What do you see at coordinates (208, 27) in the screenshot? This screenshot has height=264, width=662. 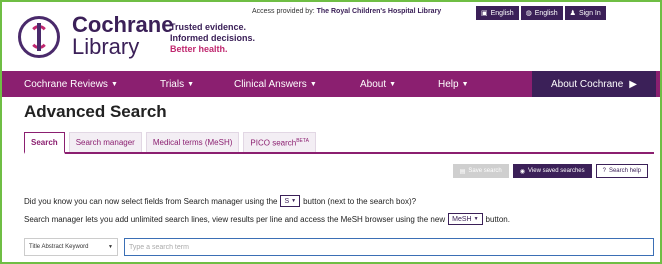 I see `tagline-1: Trusted evidence.` at bounding box center [208, 27].